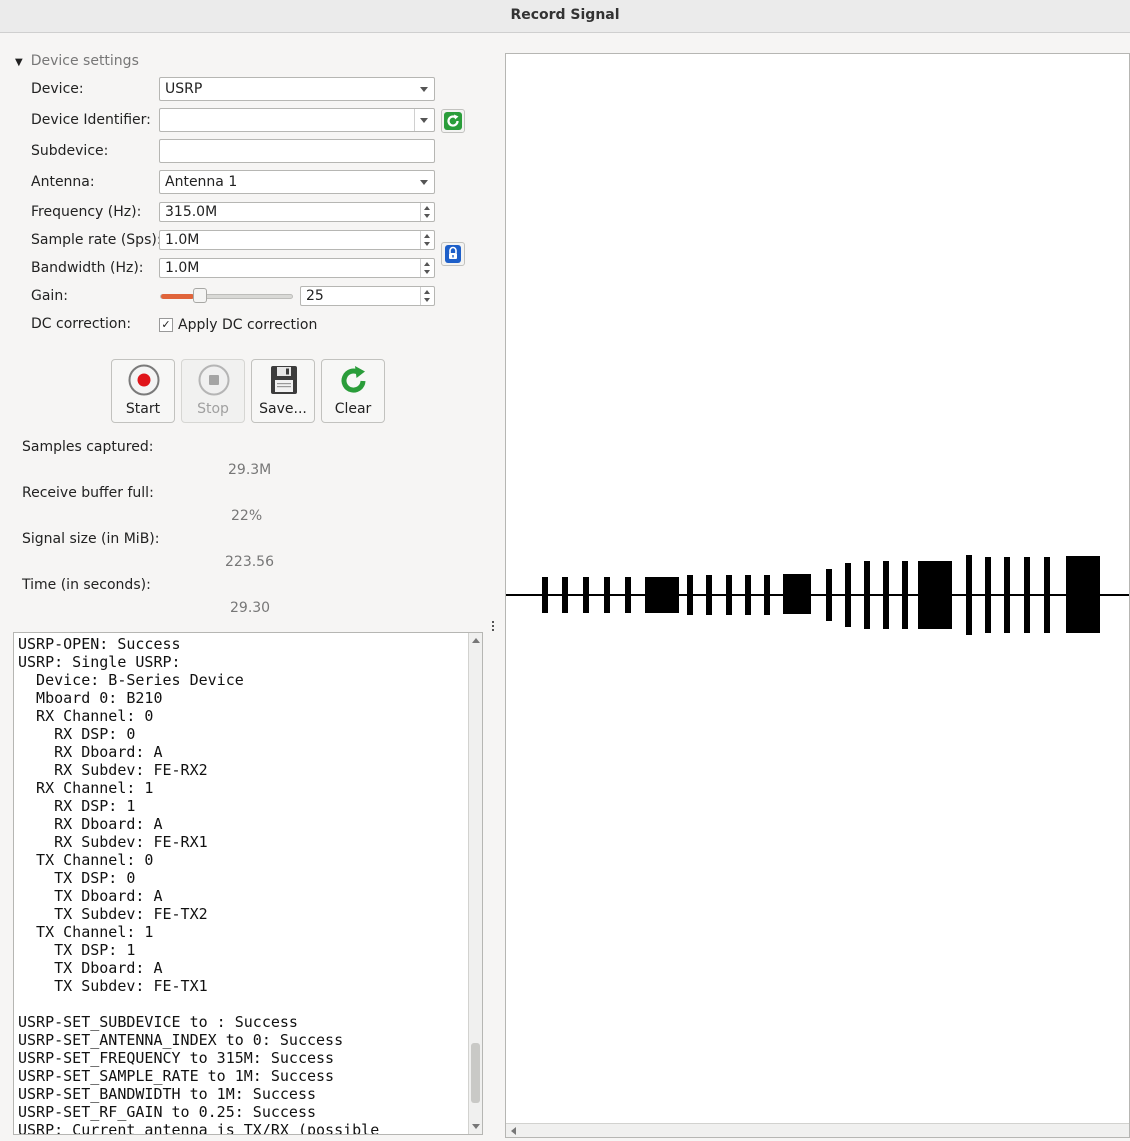  Describe the element at coordinates (297, 151) in the screenshot. I see `subdevice-input` at that location.